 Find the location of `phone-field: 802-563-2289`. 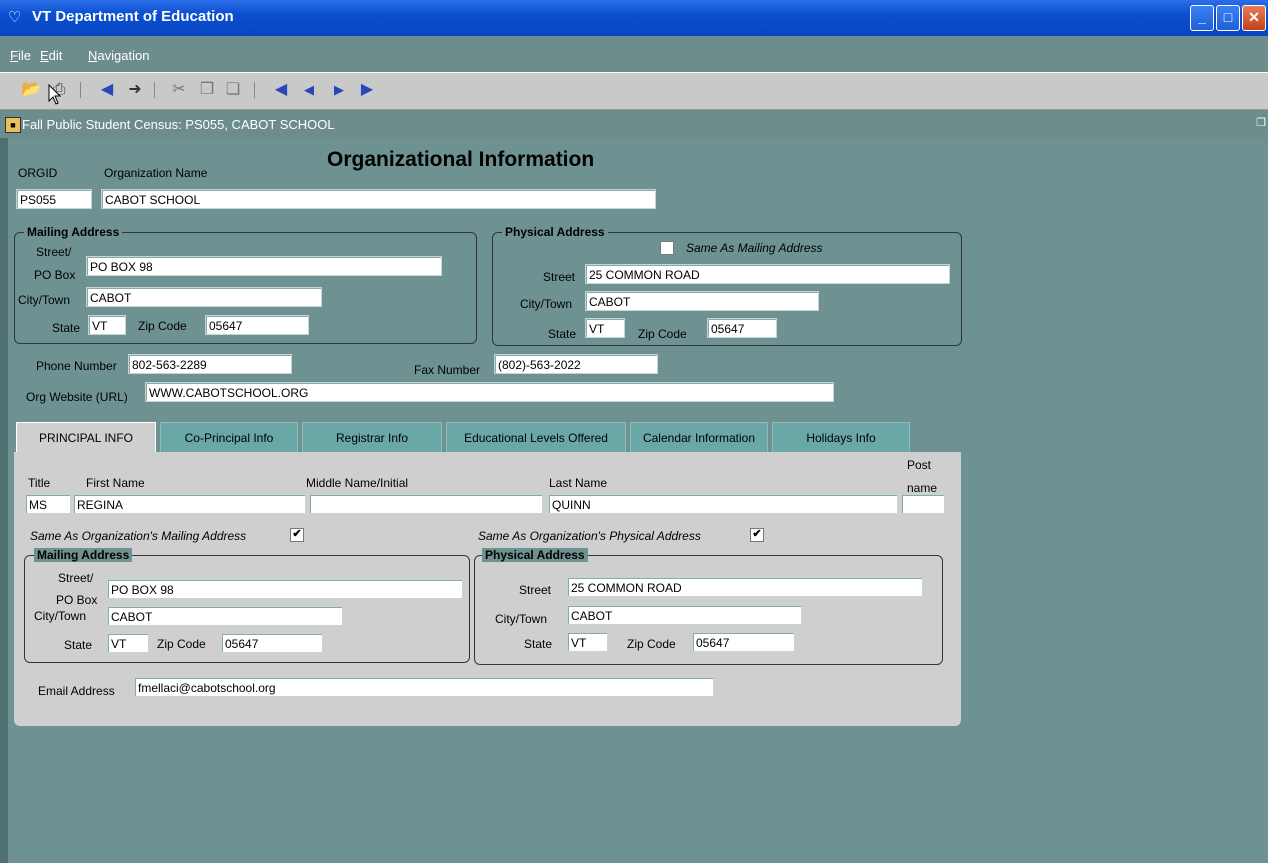

phone-field: 802-563-2289 is located at coordinates (210, 364).